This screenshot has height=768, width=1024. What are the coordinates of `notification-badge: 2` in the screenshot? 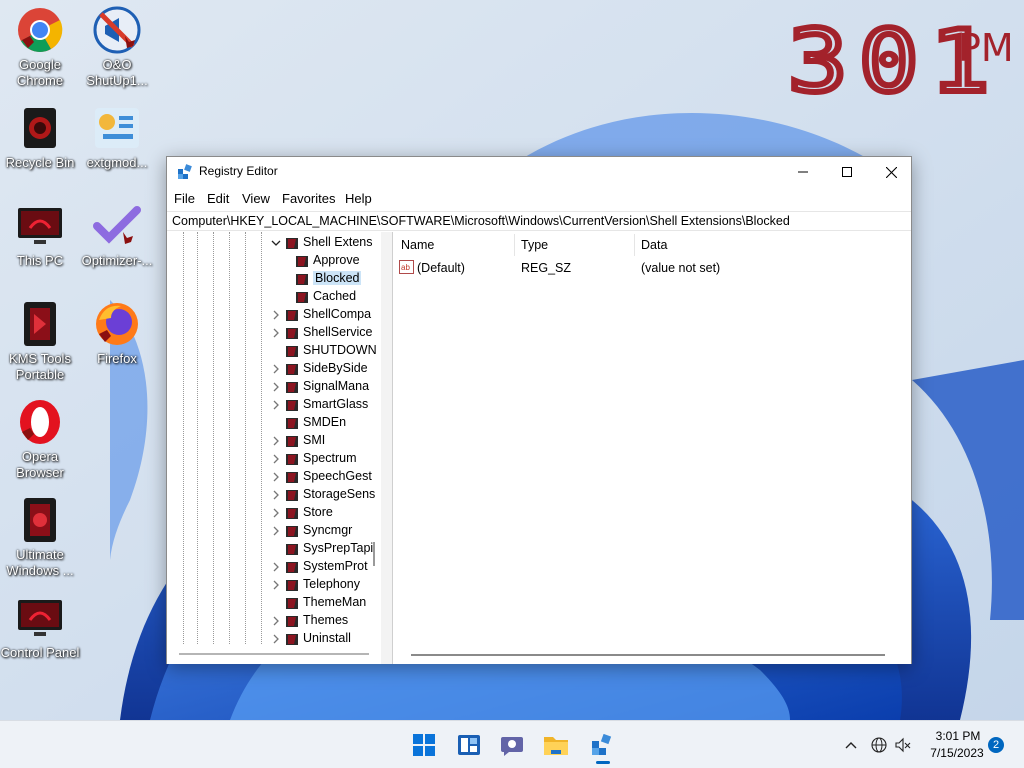 It's located at (996, 745).